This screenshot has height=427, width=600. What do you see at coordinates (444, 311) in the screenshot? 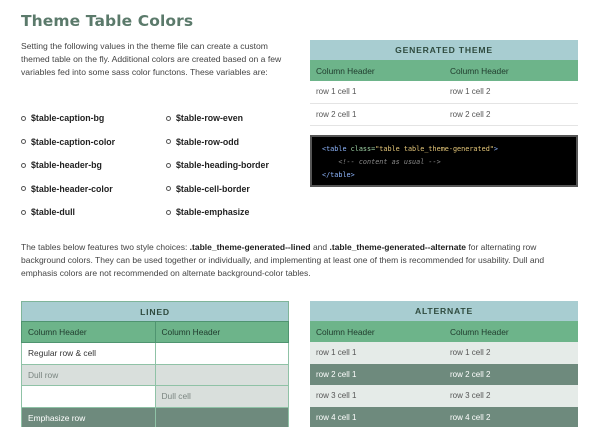
I see `table-caption: ALTERNATE` at bounding box center [444, 311].